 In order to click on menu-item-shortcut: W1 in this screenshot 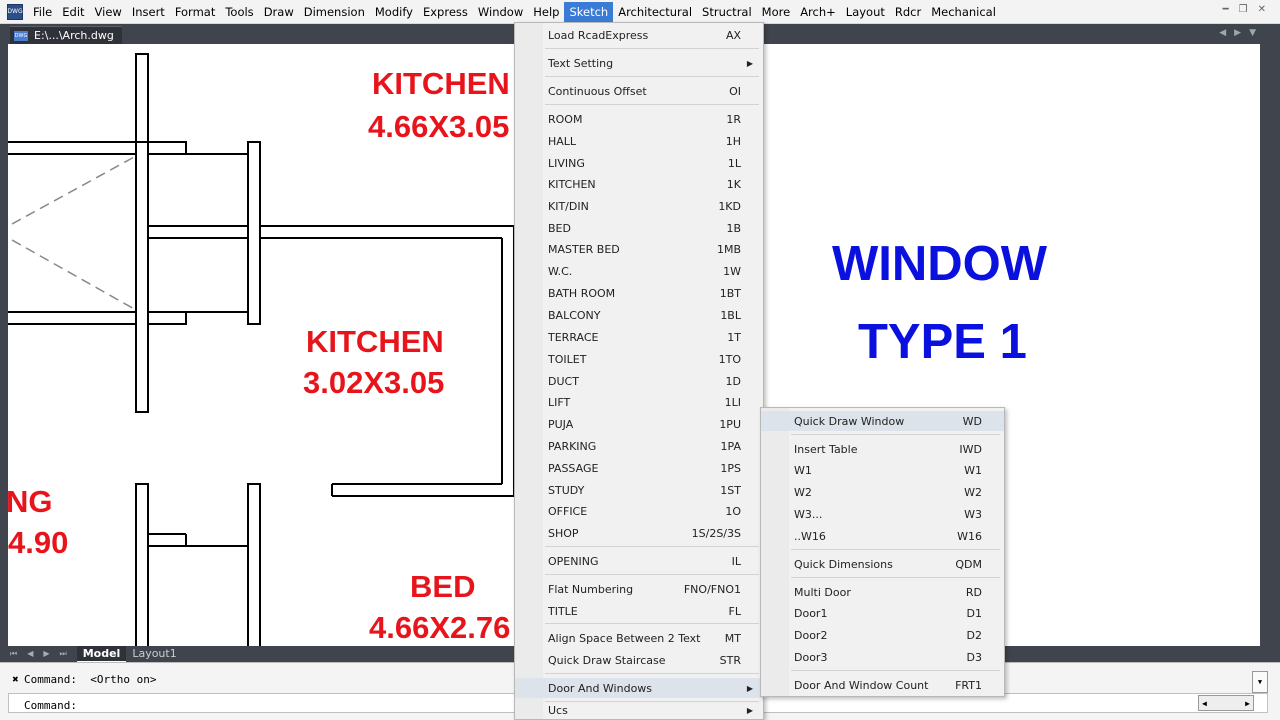, I will do `click(973, 470)`.